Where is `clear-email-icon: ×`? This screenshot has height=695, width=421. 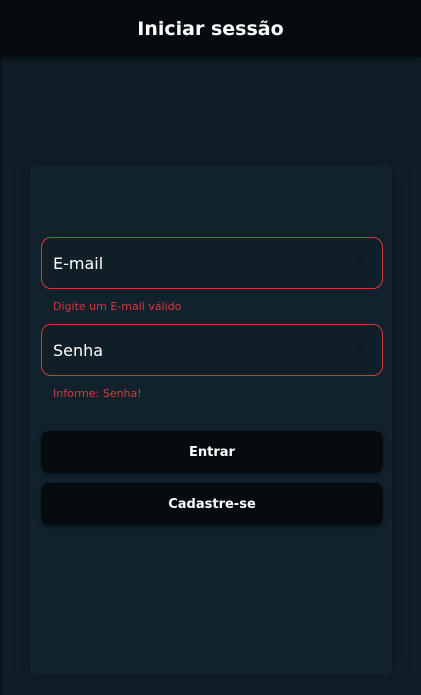
clear-email-icon: × is located at coordinates (360, 263).